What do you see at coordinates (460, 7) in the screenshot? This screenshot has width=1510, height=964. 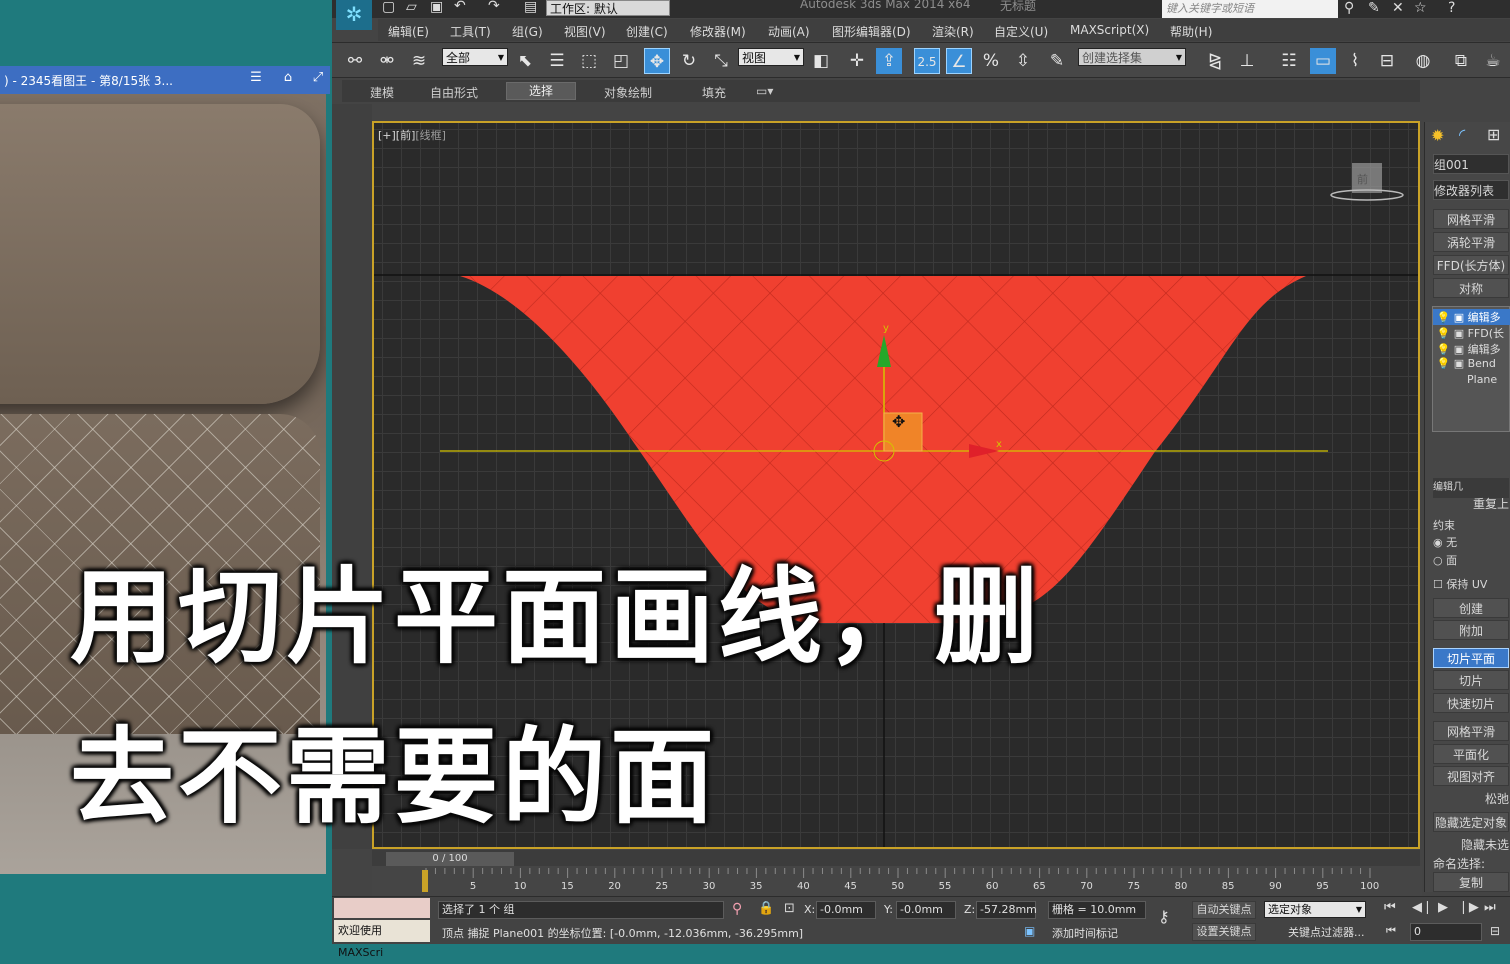 I see `undo-icon: ↶` at bounding box center [460, 7].